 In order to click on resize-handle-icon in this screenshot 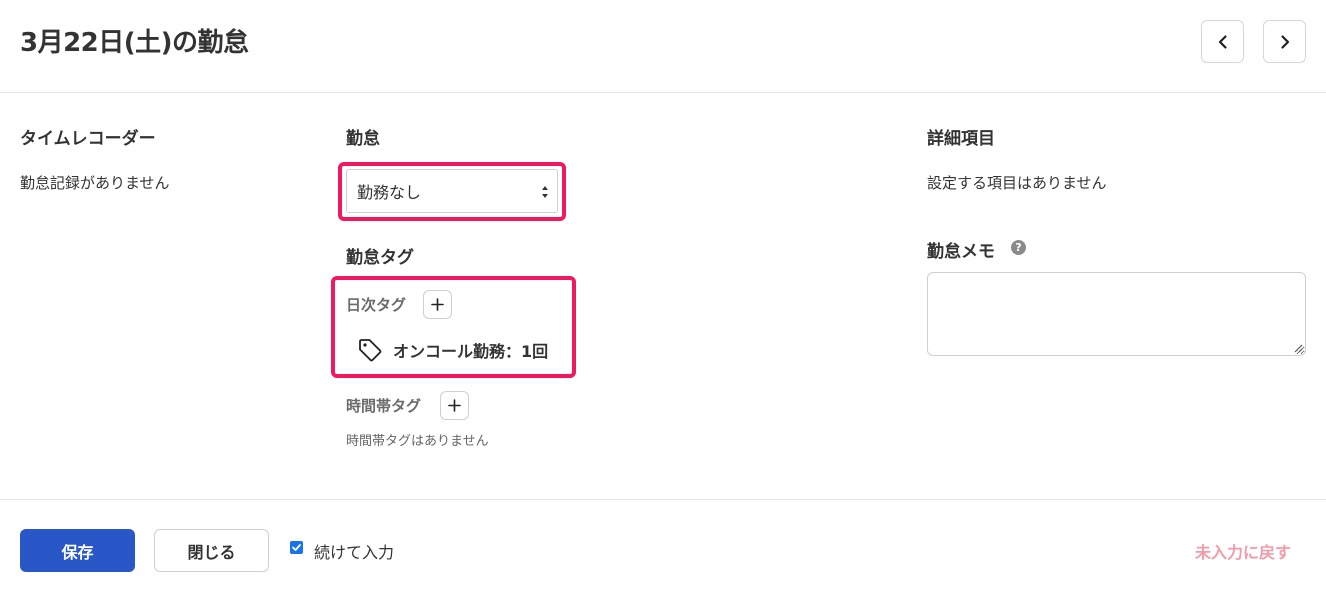, I will do `click(1297, 347)`.